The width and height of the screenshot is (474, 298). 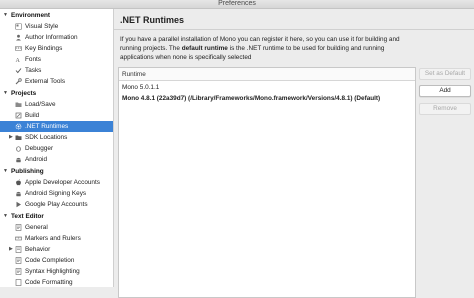 I want to click on sidebar-item-code-completion: Code Completion, so click(x=56, y=260).